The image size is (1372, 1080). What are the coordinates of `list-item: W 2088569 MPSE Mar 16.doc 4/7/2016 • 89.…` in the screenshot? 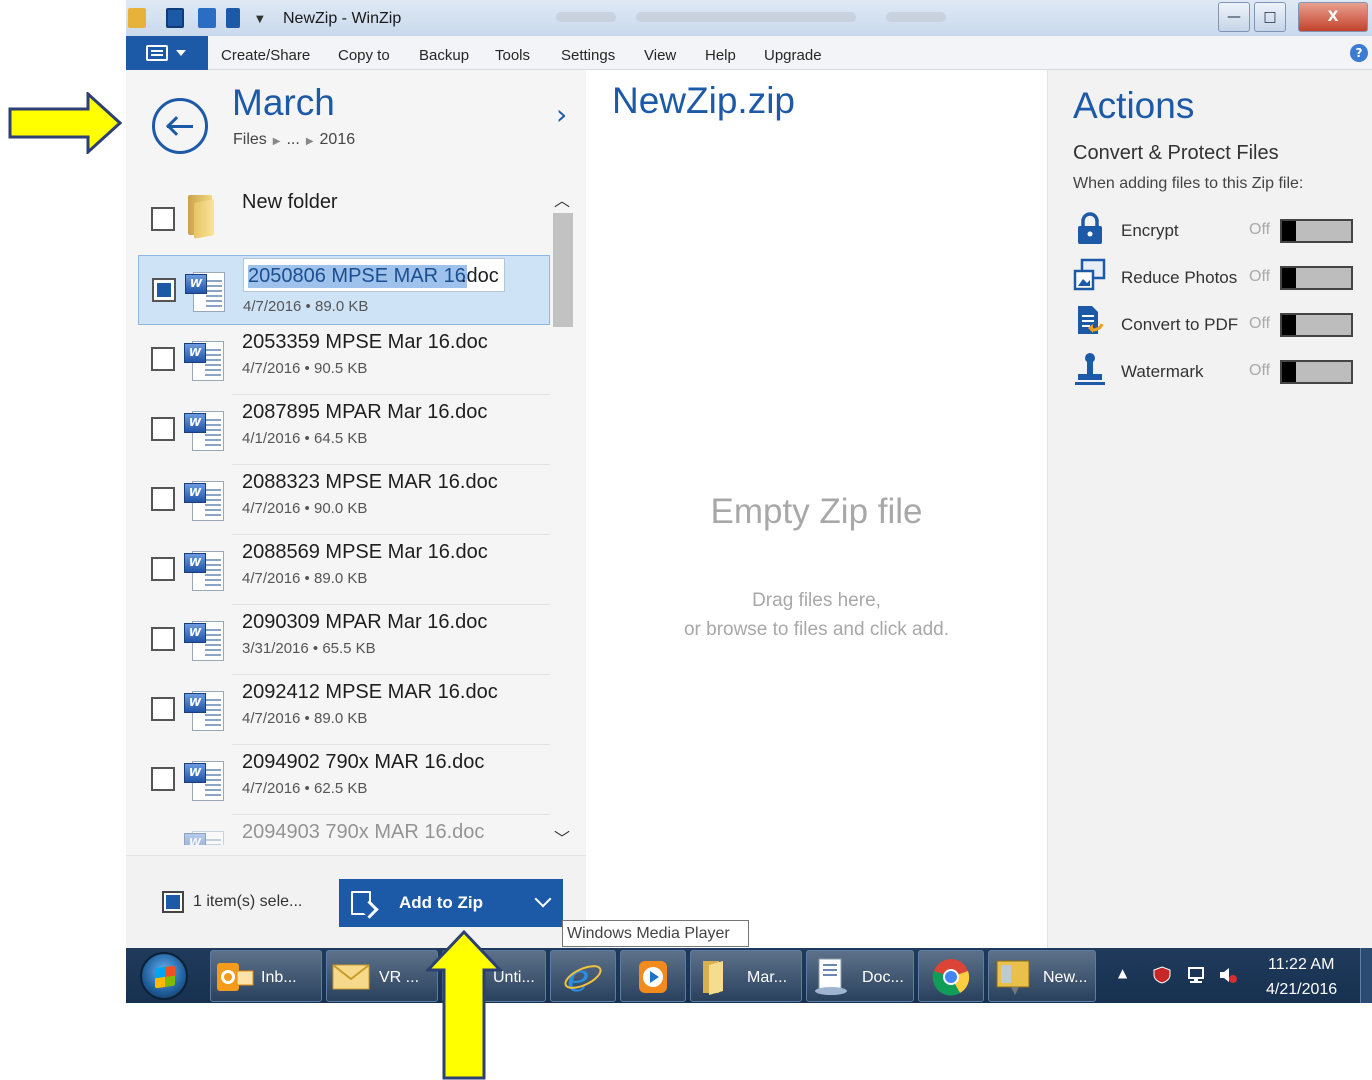 It's located at (344, 570).